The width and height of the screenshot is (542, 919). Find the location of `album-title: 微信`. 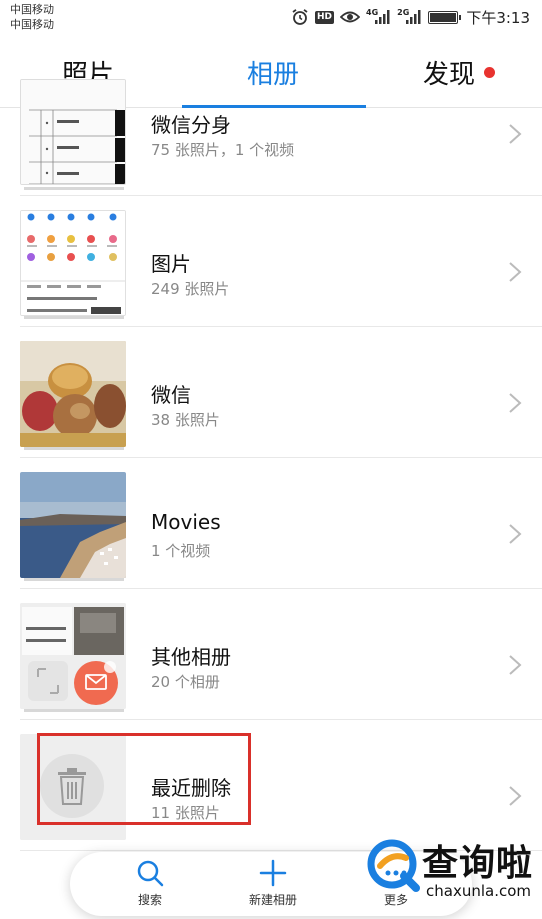

album-title: 微信 is located at coordinates (171, 395).